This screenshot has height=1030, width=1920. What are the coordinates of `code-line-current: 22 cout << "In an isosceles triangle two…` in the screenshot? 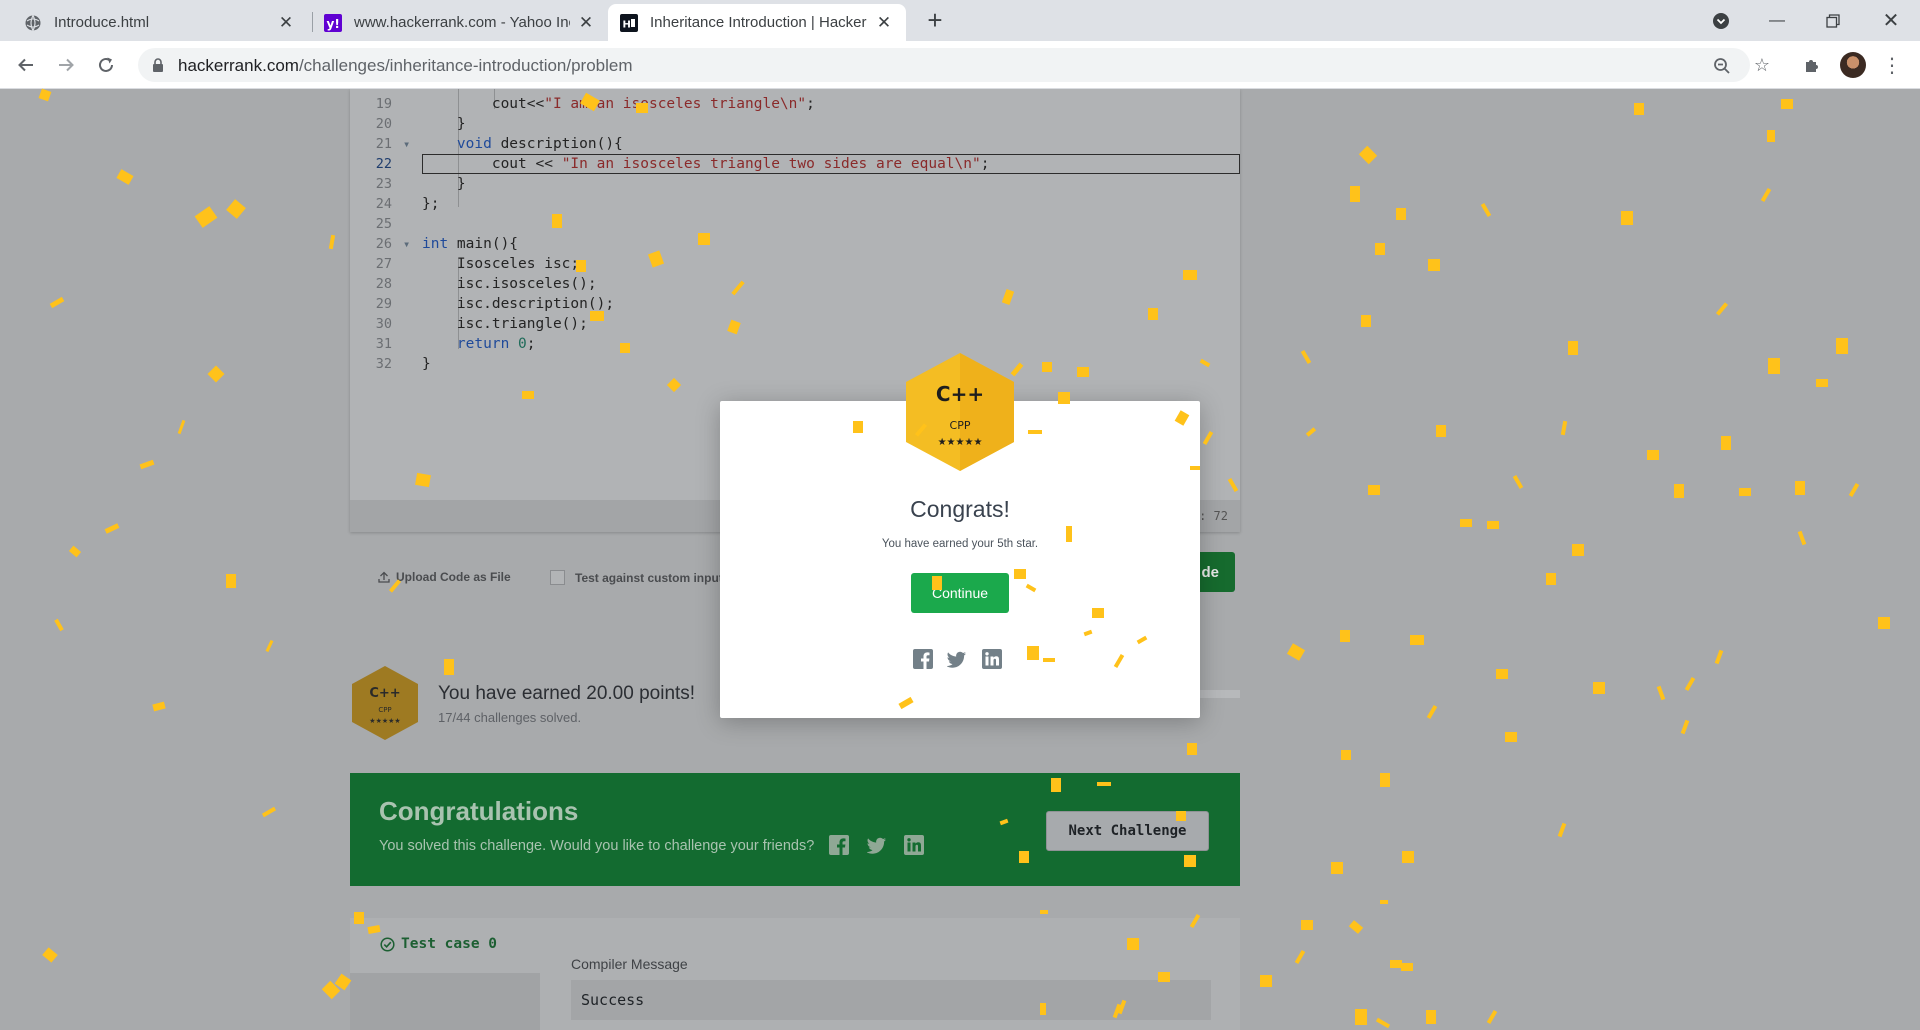 It's located at (808, 164).